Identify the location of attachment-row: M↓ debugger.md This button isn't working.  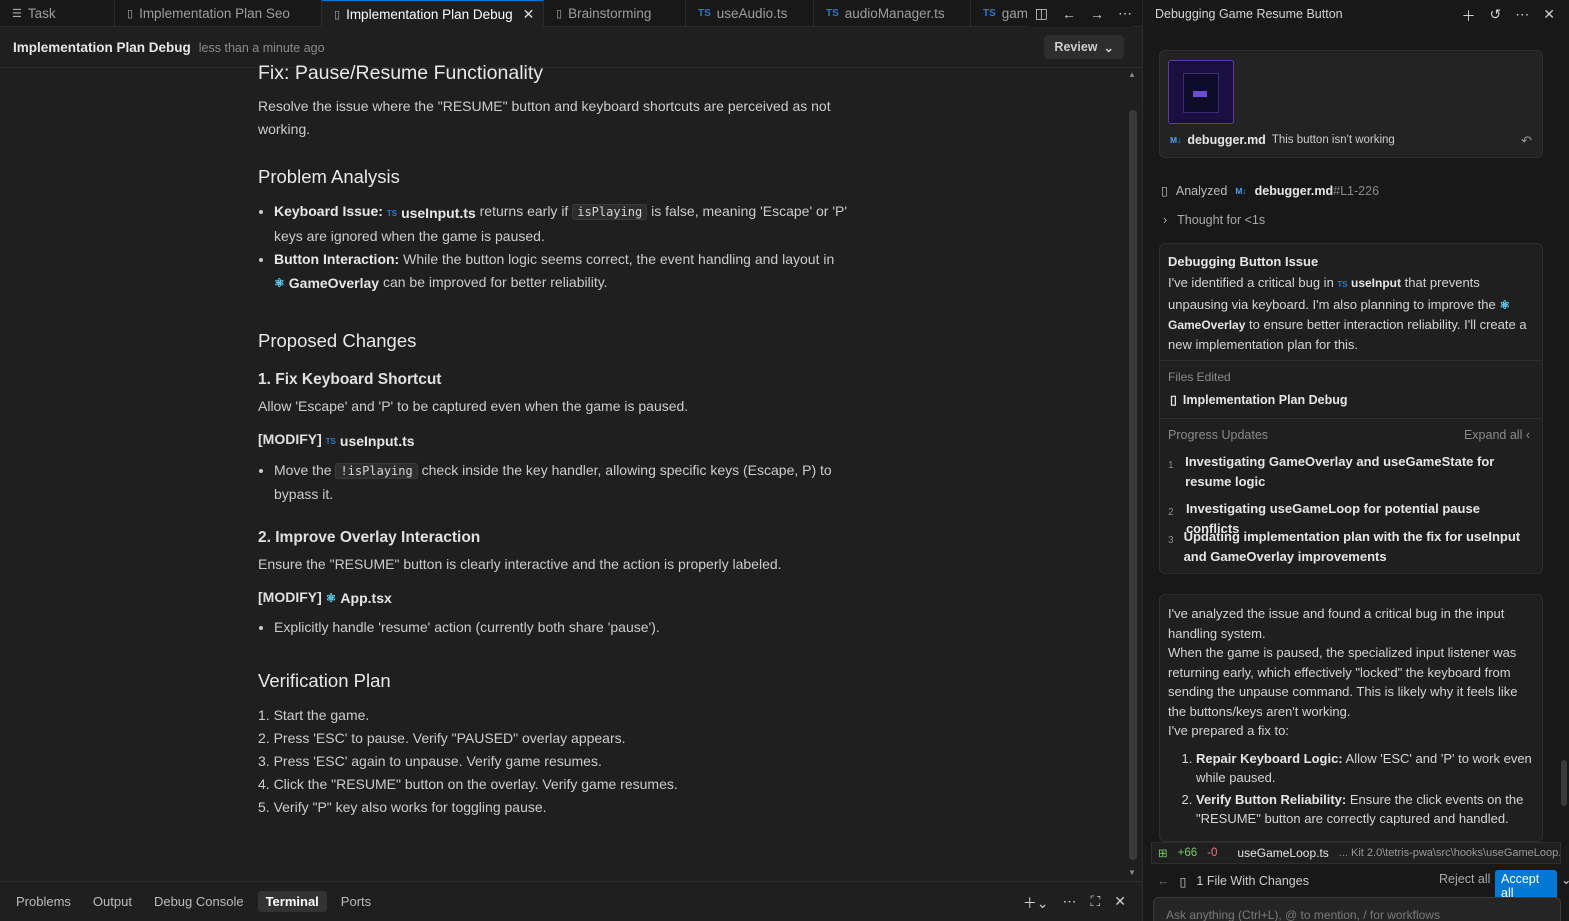
(1282, 140).